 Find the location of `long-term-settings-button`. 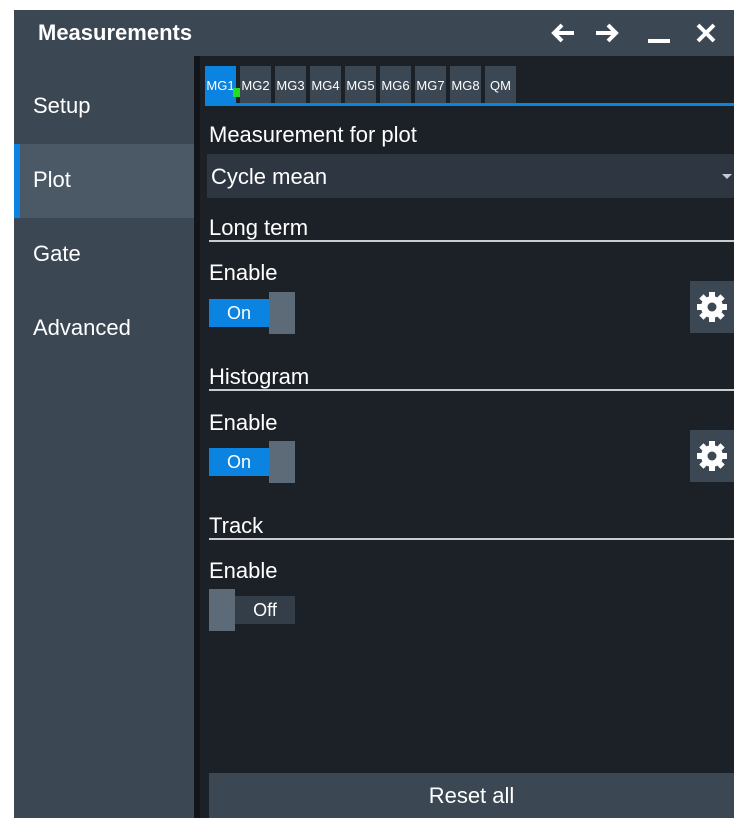

long-term-settings-button is located at coordinates (712, 307).